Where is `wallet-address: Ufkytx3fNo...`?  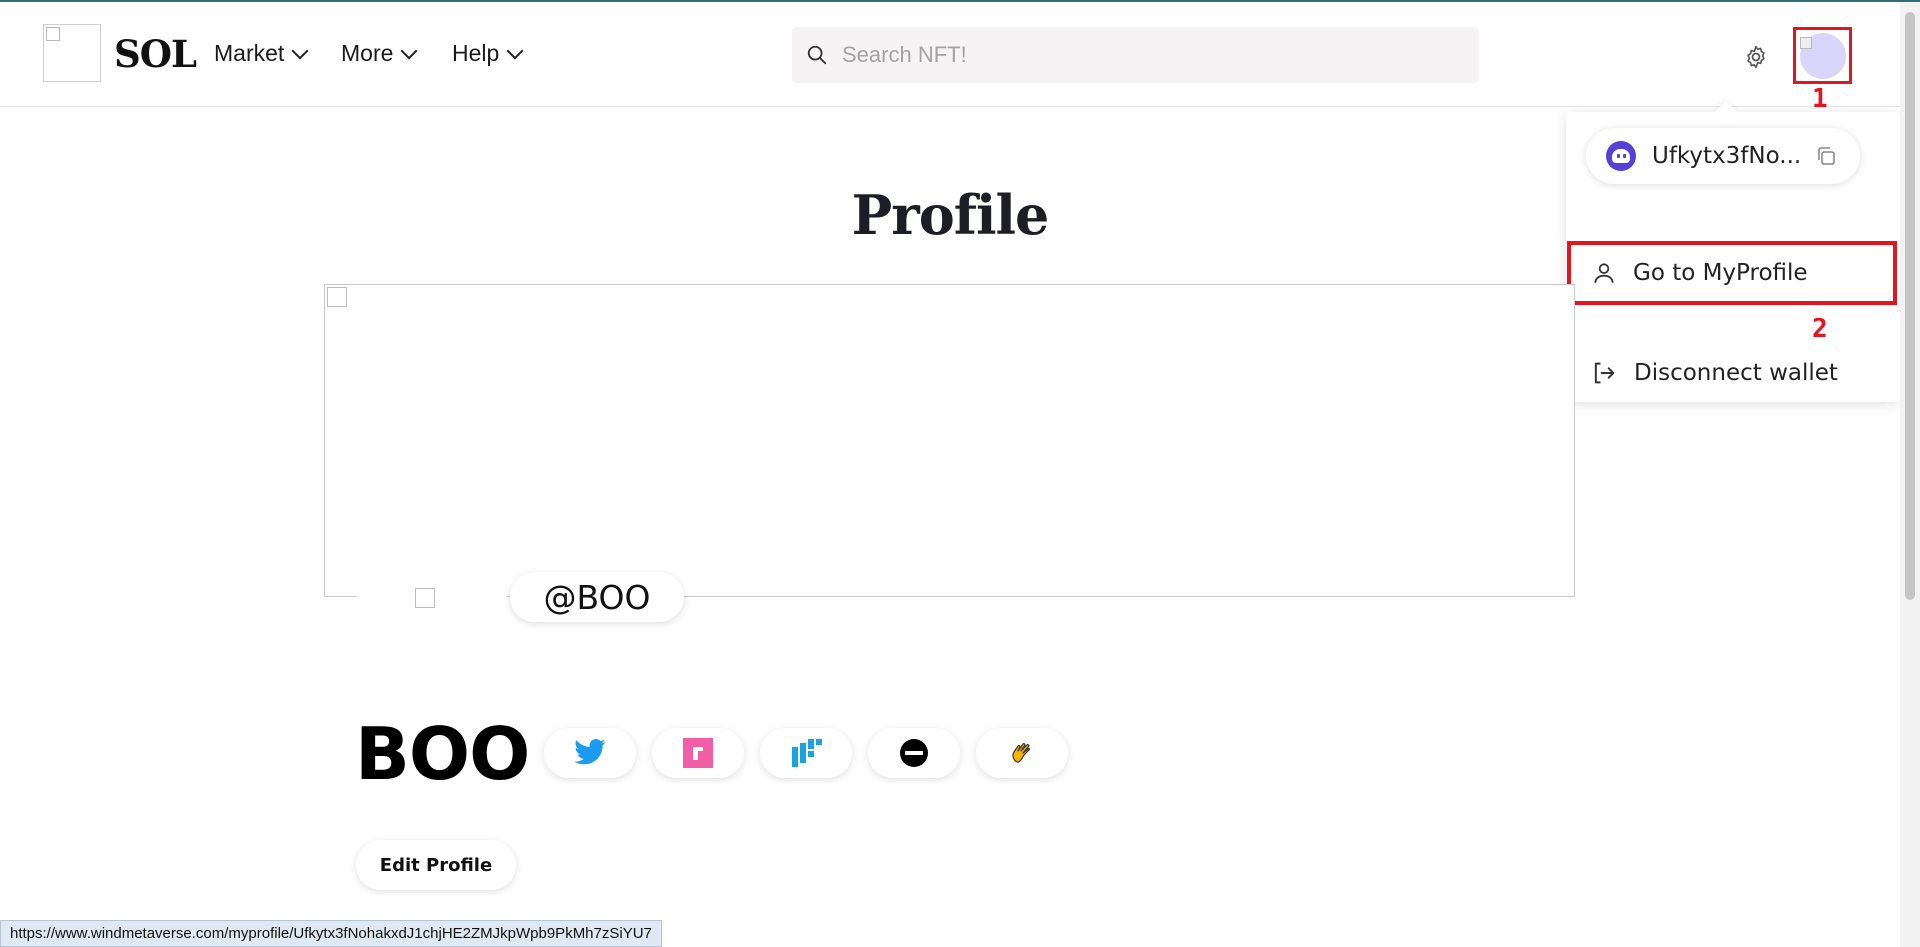 wallet-address: Ufkytx3fNo... is located at coordinates (1727, 156).